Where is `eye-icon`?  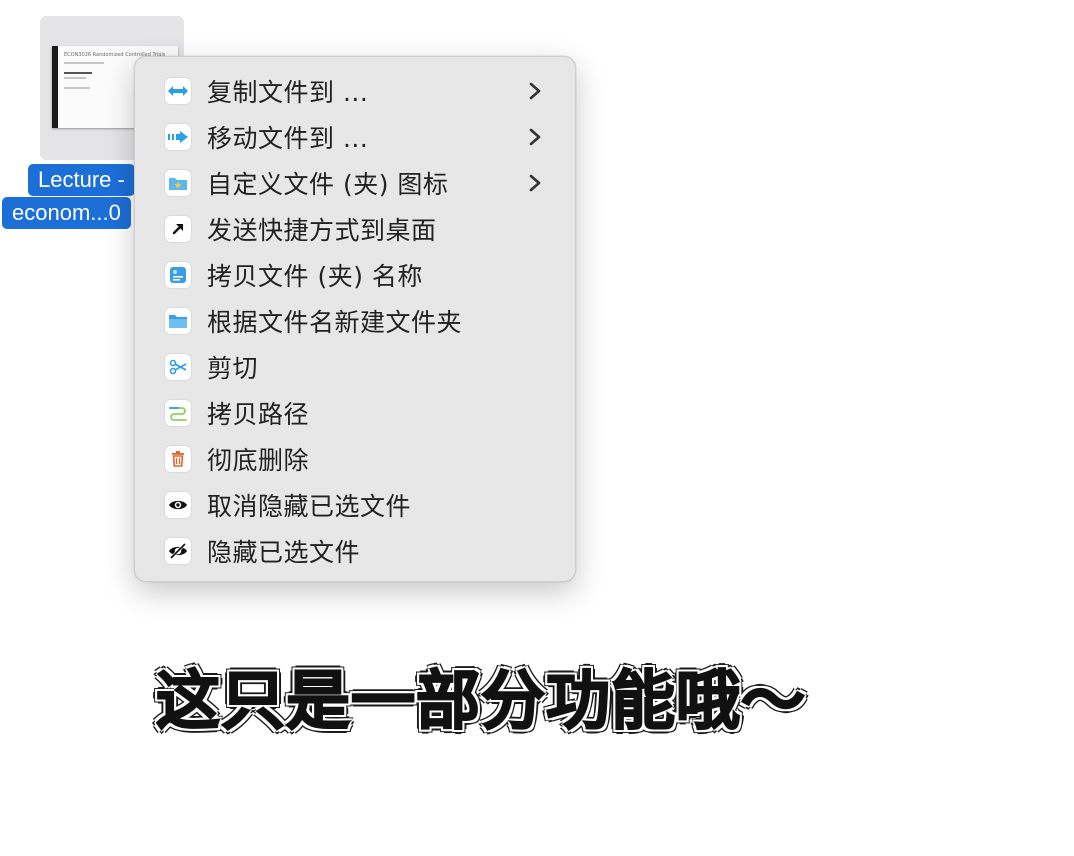
eye-icon is located at coordinates (178, 505).